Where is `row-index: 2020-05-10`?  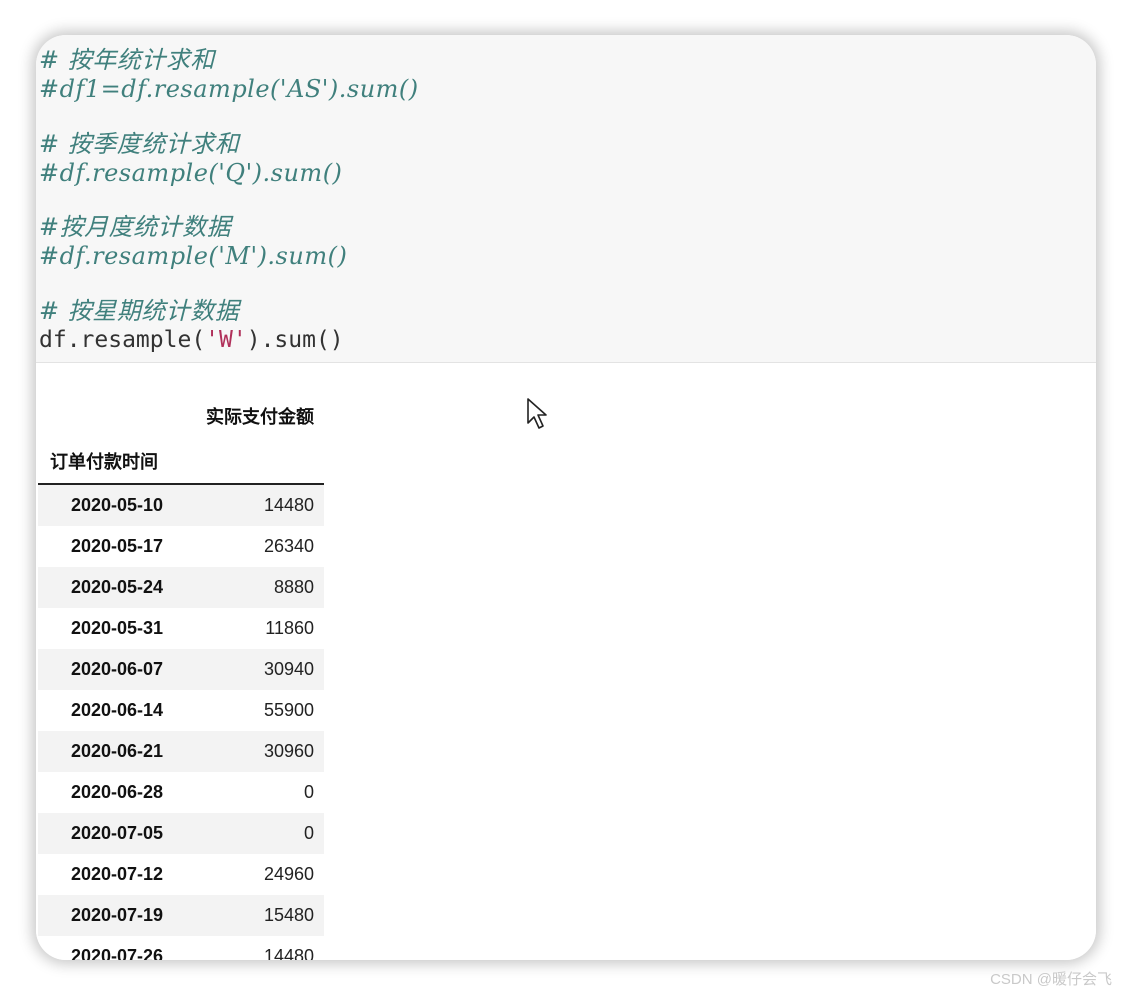
row-index: 2020-05-10 is located at coordinates (117, 505).